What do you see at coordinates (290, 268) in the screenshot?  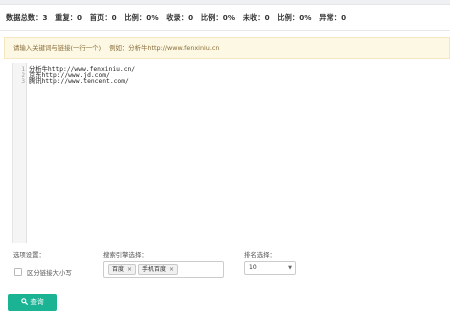 I see `chevron-down-icon: ▼` at bounding box center [290, 268].